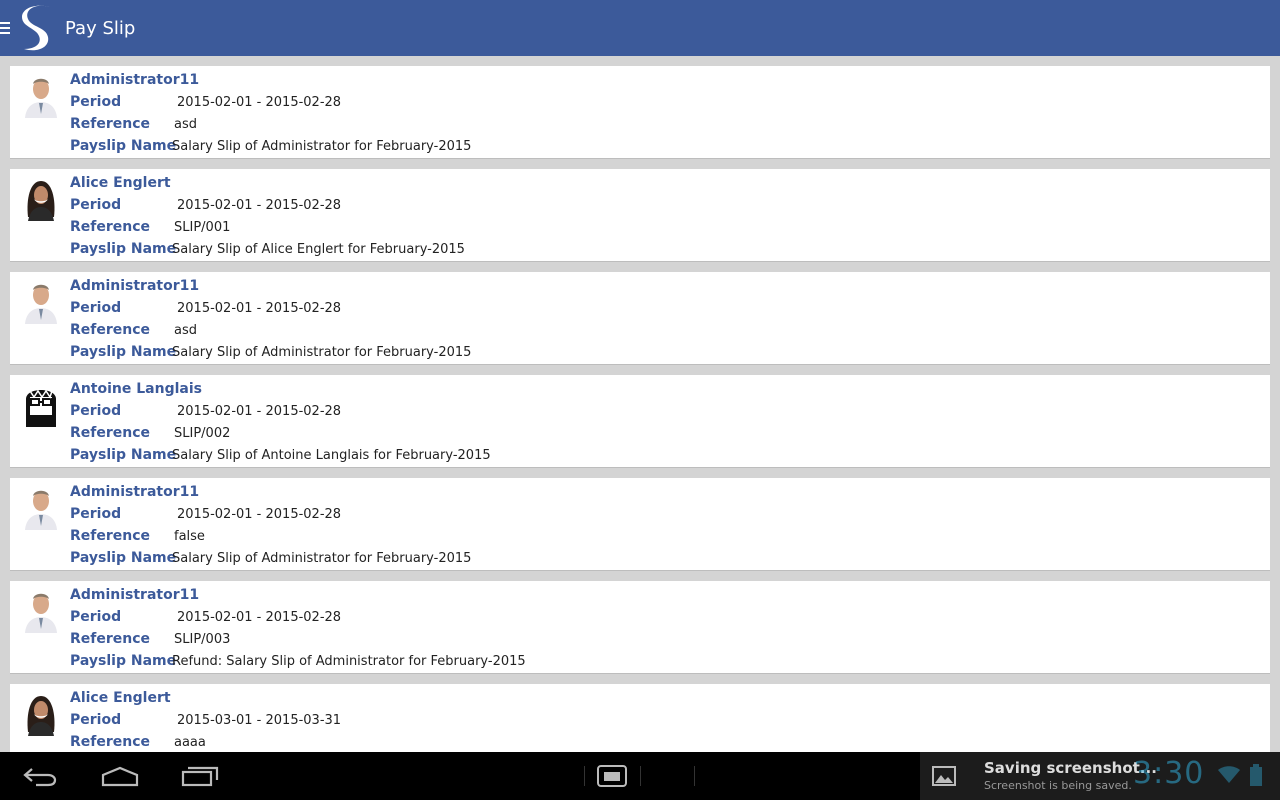 This screenshot has width=1280, height=800. I want to click on action-bar: Pay Slip, so click(640, 28).